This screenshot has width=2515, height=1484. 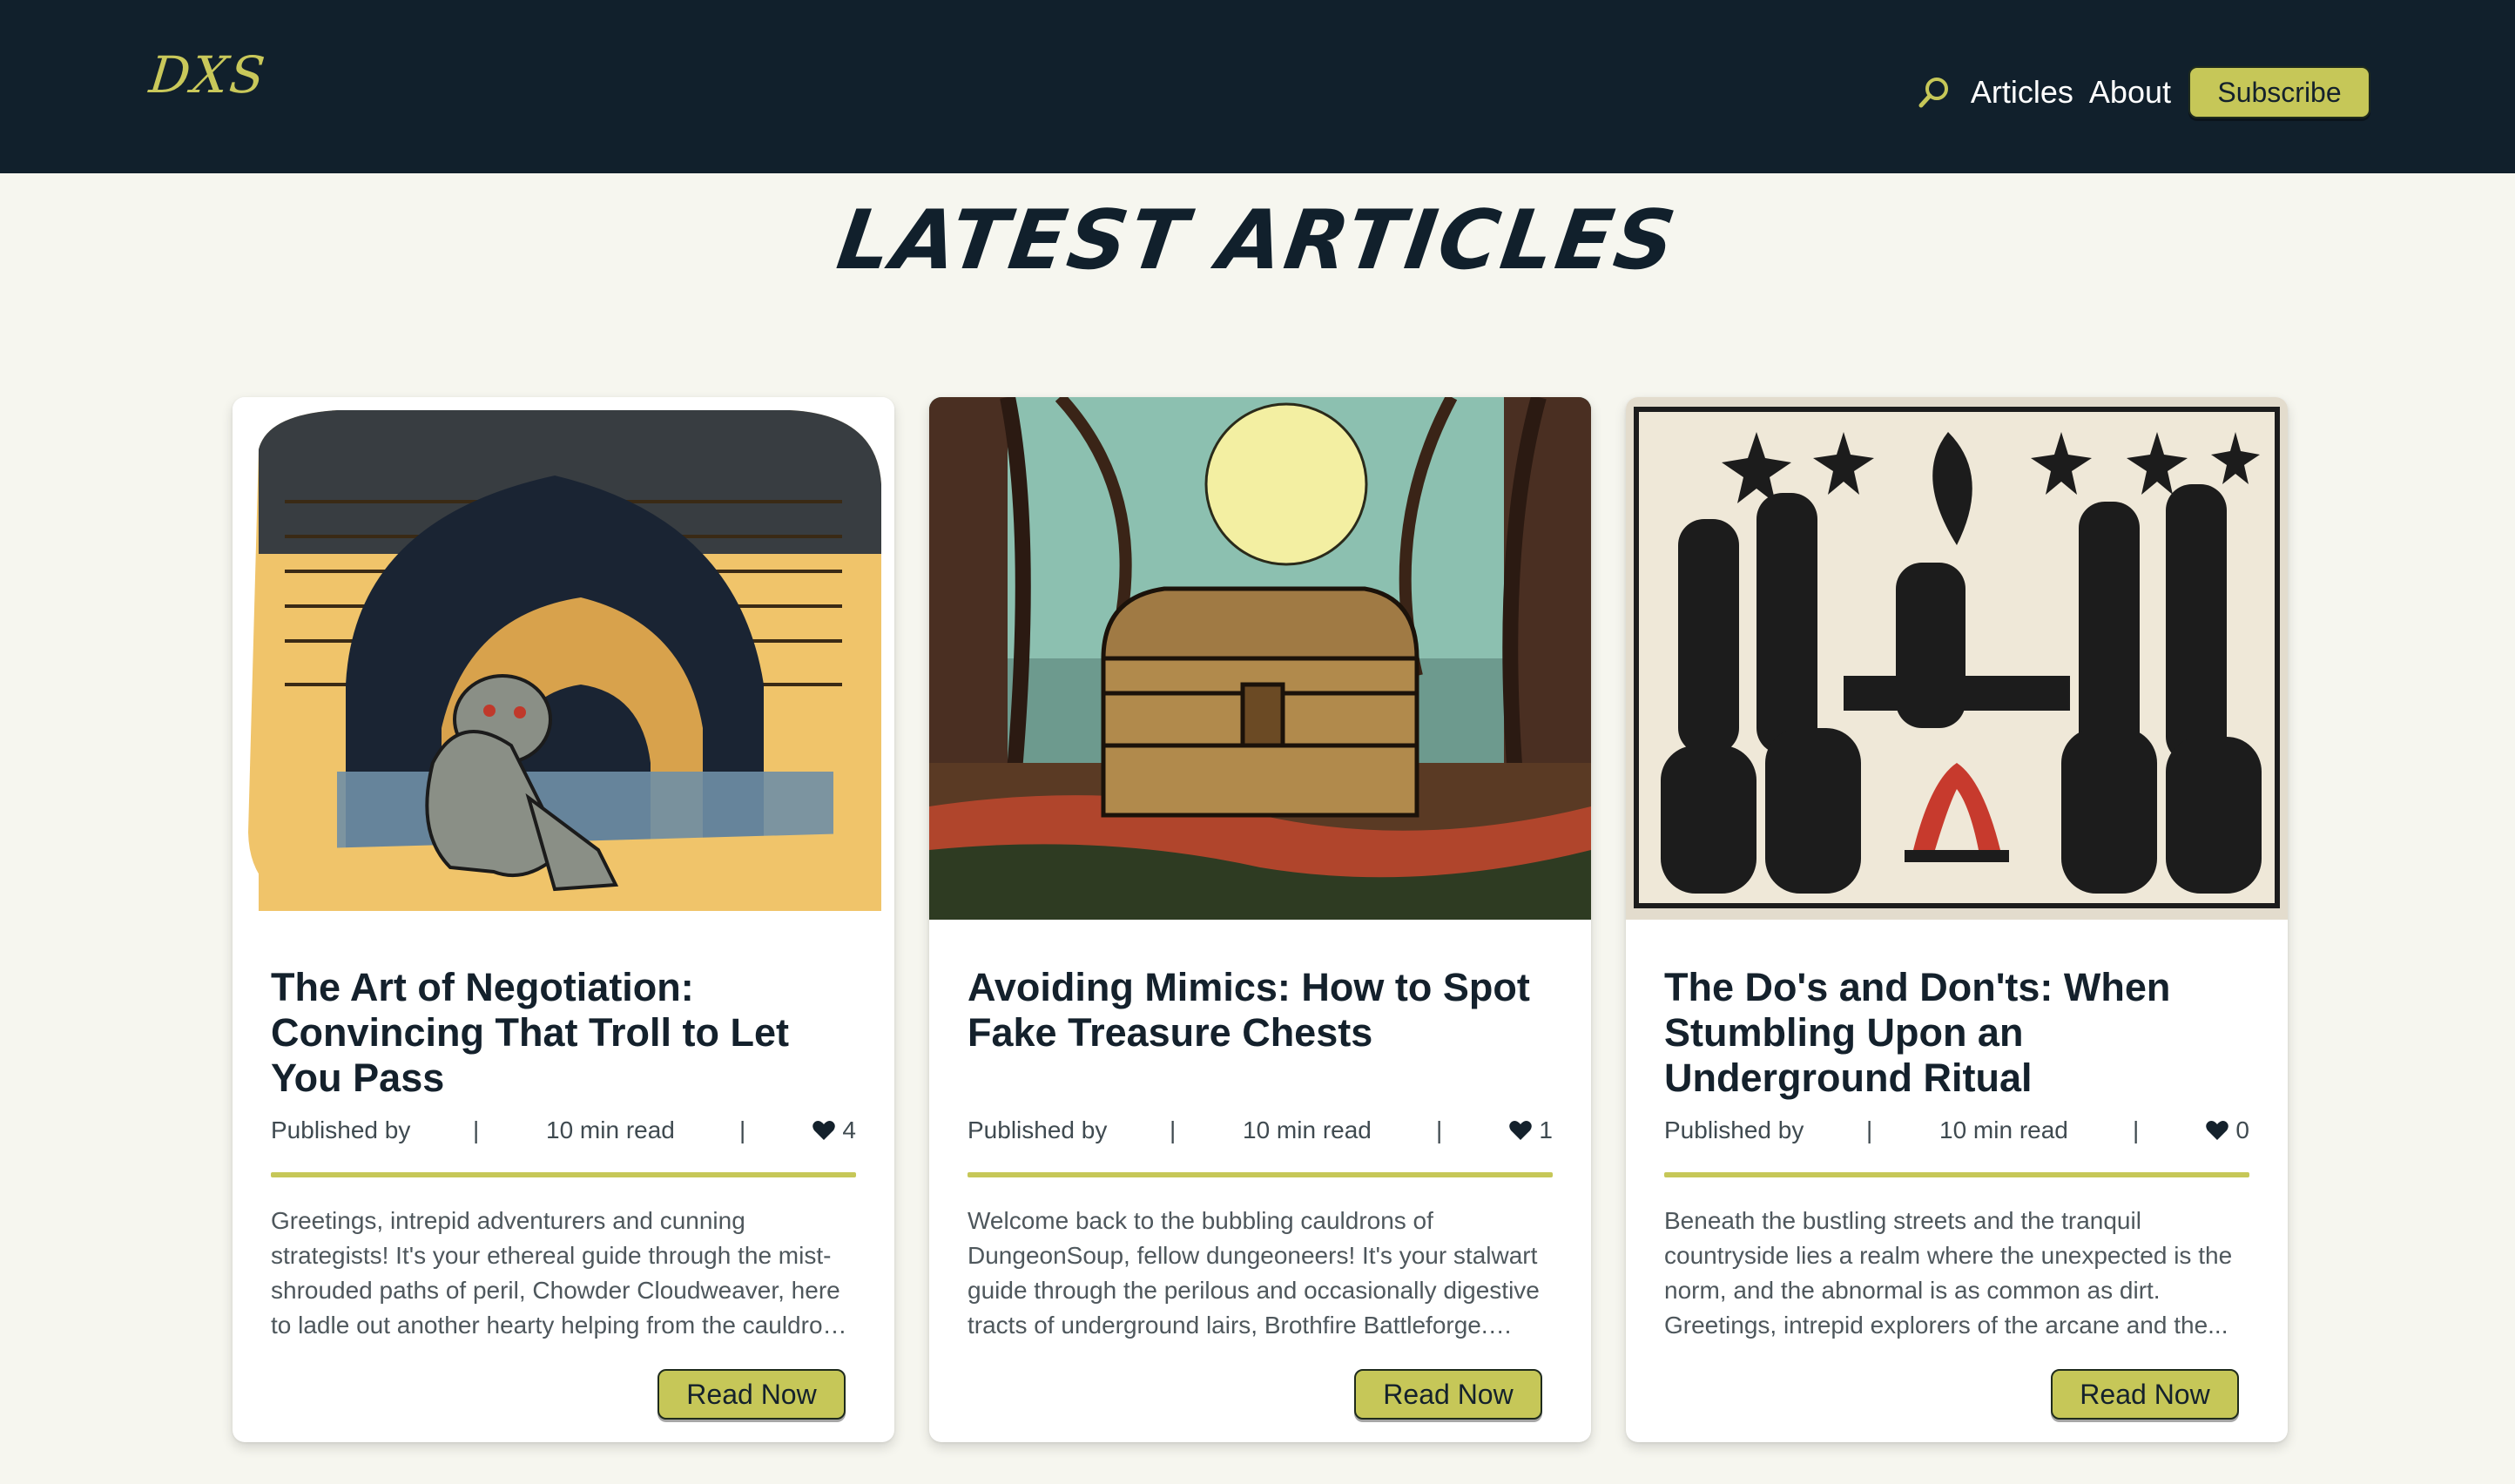 I want to click on page-title: LATEST ARTICLES, so click(x=1257, y=240).